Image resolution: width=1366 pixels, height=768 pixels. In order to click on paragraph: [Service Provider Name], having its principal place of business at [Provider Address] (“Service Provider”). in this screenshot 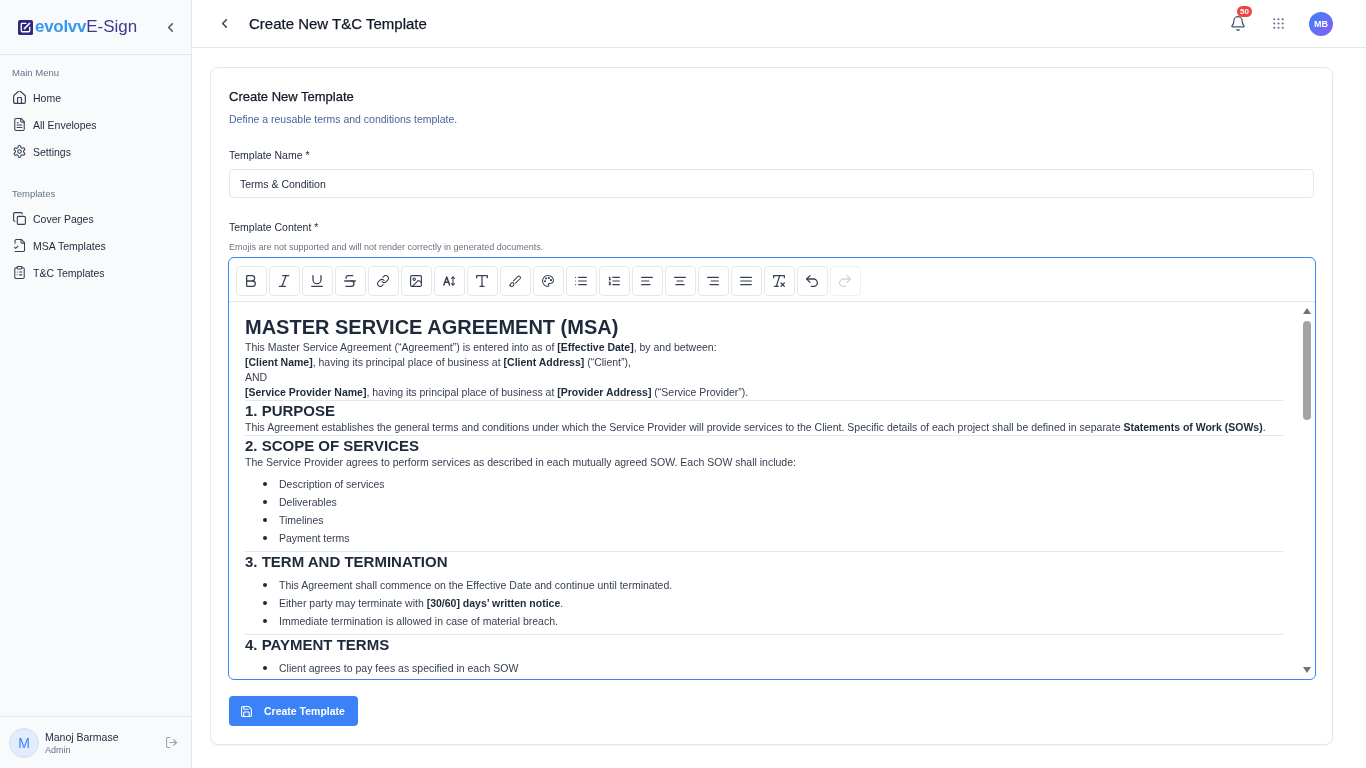, I will do `click(497, 392)`.